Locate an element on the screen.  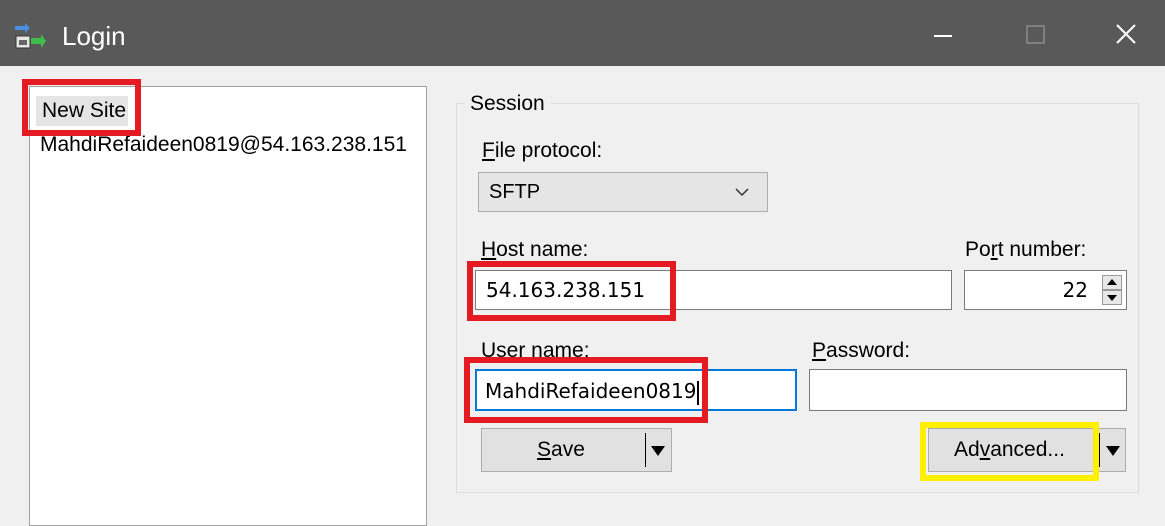
file-protocol-label: File protocol: is located at coordinates (542, 151).